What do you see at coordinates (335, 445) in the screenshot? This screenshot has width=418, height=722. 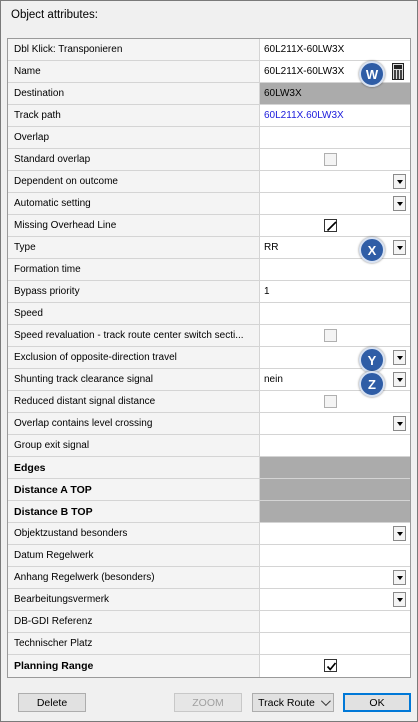 I see `group-exit-signal-field` at bounding box center [335, 445].